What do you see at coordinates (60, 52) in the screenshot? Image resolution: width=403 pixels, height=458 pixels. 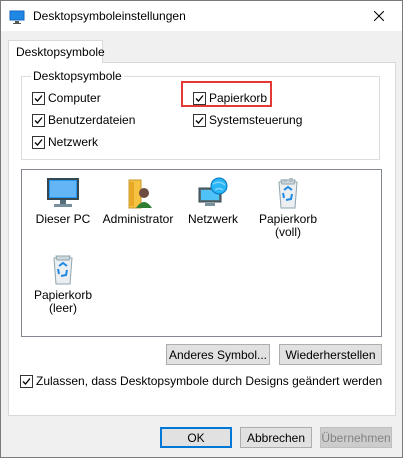 I see `tab-label: Desktopsymbole` at bounding box center [60, 52].